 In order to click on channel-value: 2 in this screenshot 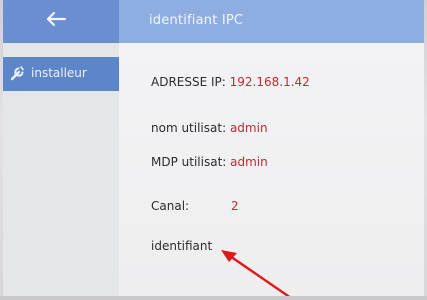, I will do `click(235, 206)`.